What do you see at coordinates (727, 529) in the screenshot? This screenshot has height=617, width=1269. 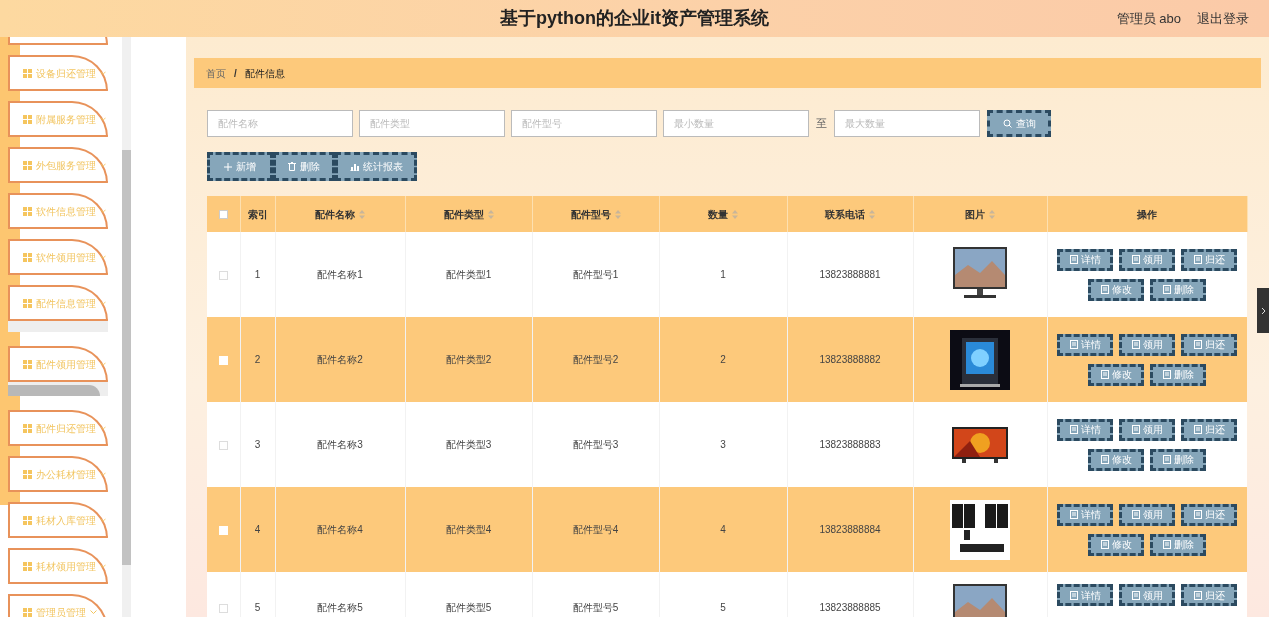 I see `table-row: 4 配件名称4 配件类型4 配件型号4 4 13823888884 详情 领用 归还 修改 删除` at bounding box center [727, 529].